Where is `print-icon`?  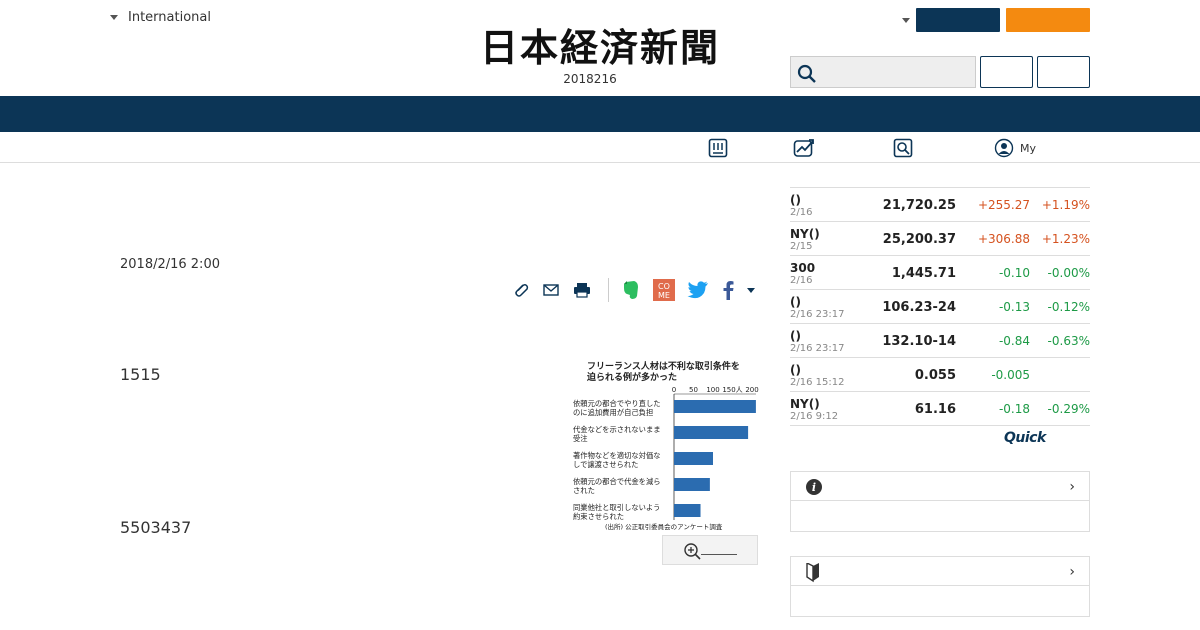 print-icon is located at coordinates (582, 290).